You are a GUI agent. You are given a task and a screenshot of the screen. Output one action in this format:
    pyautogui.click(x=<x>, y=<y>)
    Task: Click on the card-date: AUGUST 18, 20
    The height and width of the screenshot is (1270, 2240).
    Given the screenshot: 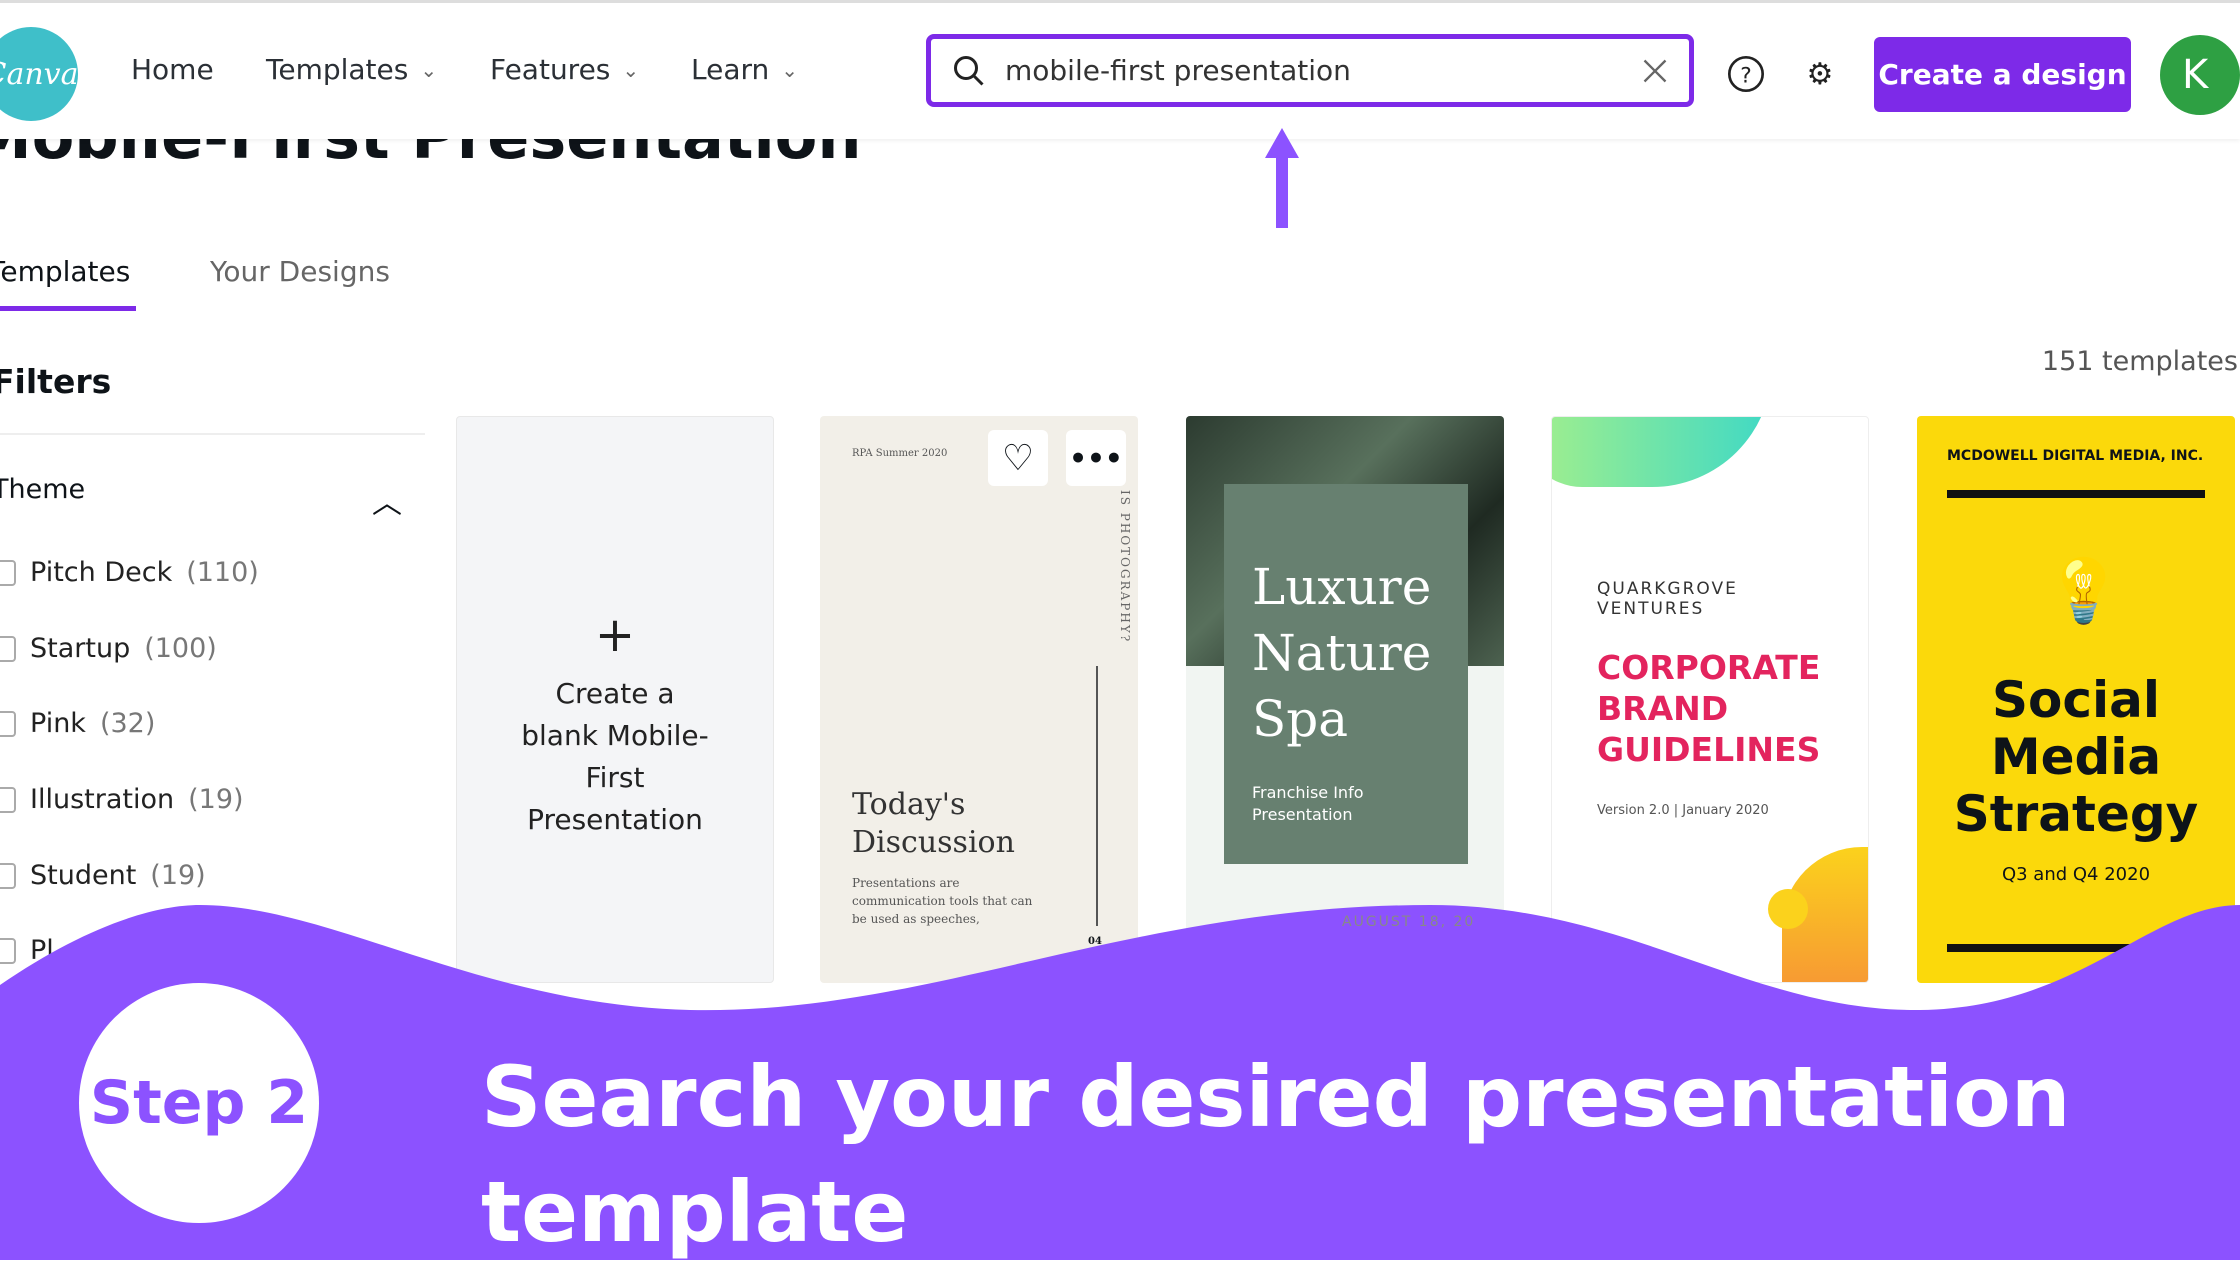 What is the action you would take?
    pyautogui.click(x=1409, y=922)
    